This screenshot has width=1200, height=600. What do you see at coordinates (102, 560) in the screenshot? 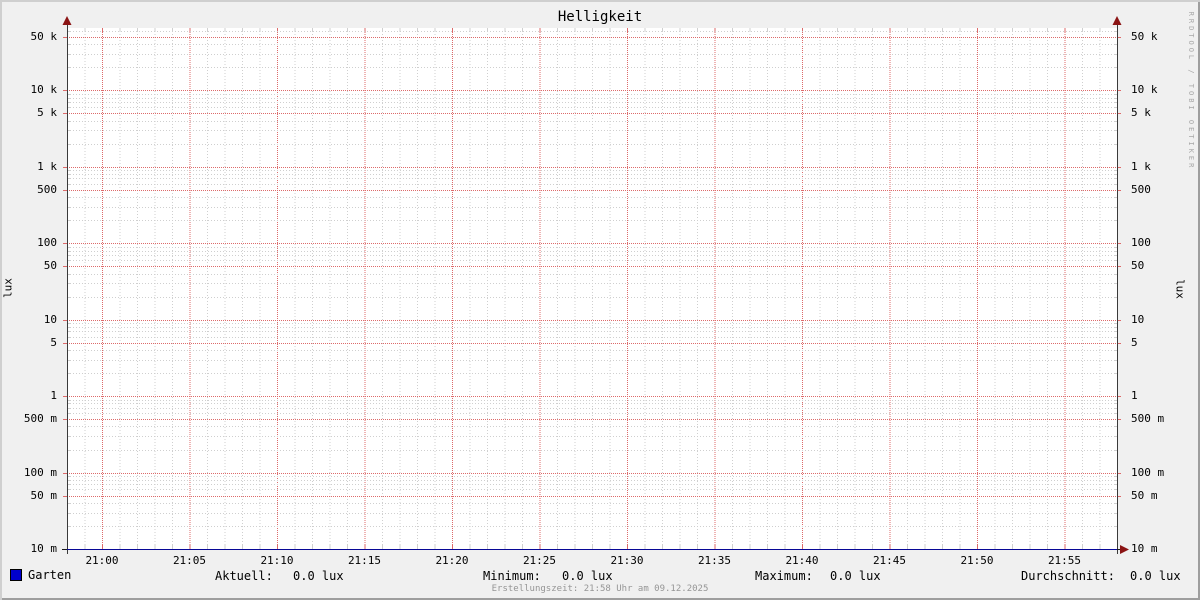
I see `x-tick-label: 21:00` at bounding box center [102, 560].